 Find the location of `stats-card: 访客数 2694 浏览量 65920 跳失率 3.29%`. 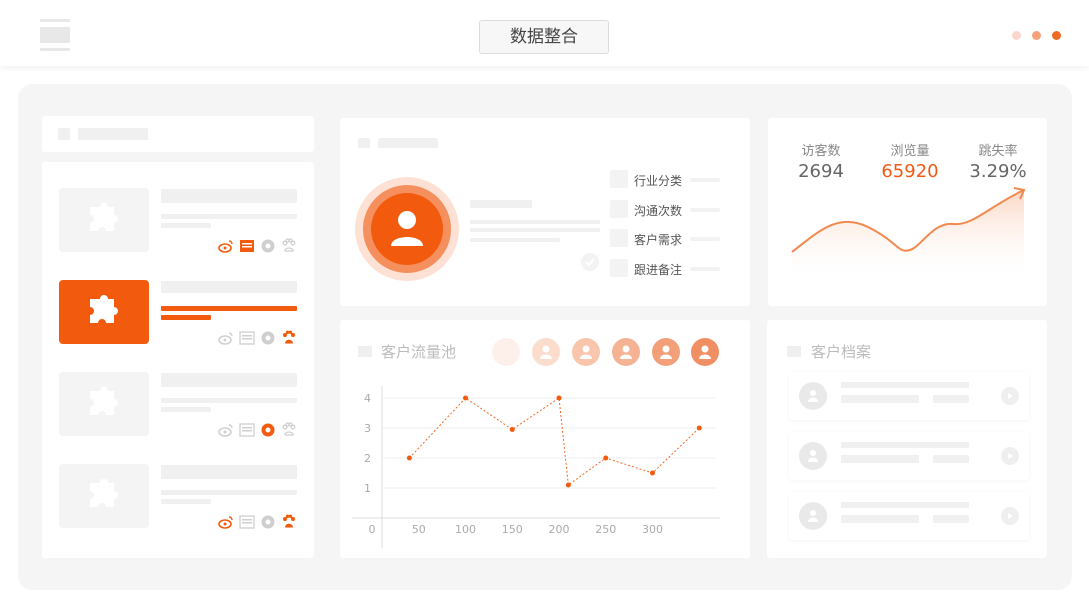

stats-card: 访客数 2694 浏览量 65920 跳失率 3.29% is located at coordinates (907, 212).